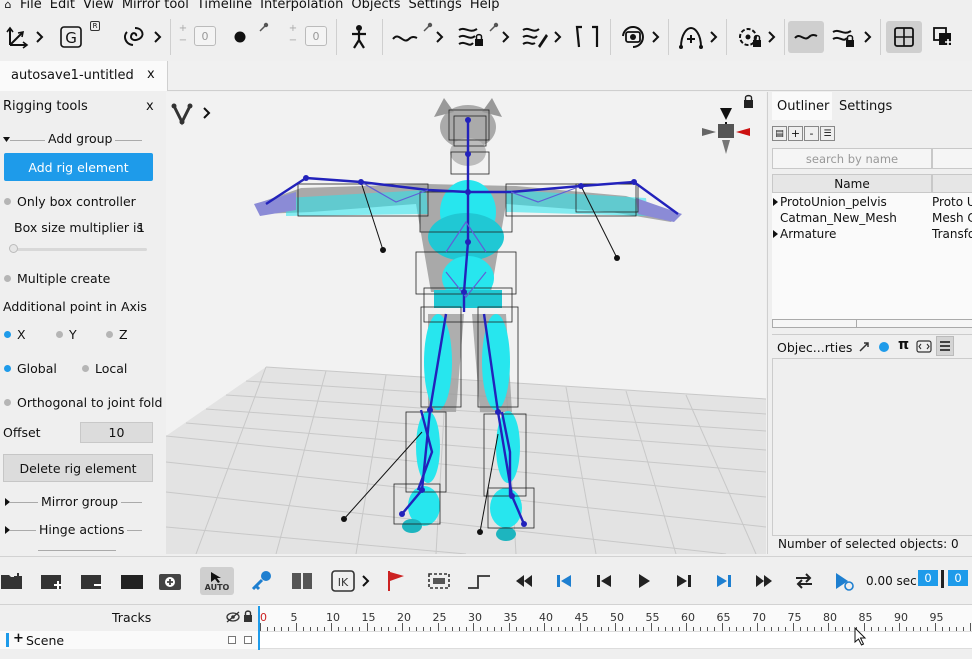  What do you see at coordinates (396, 581) in the screenshot?
I see `flag-icon` at bounding box center [396, 581].